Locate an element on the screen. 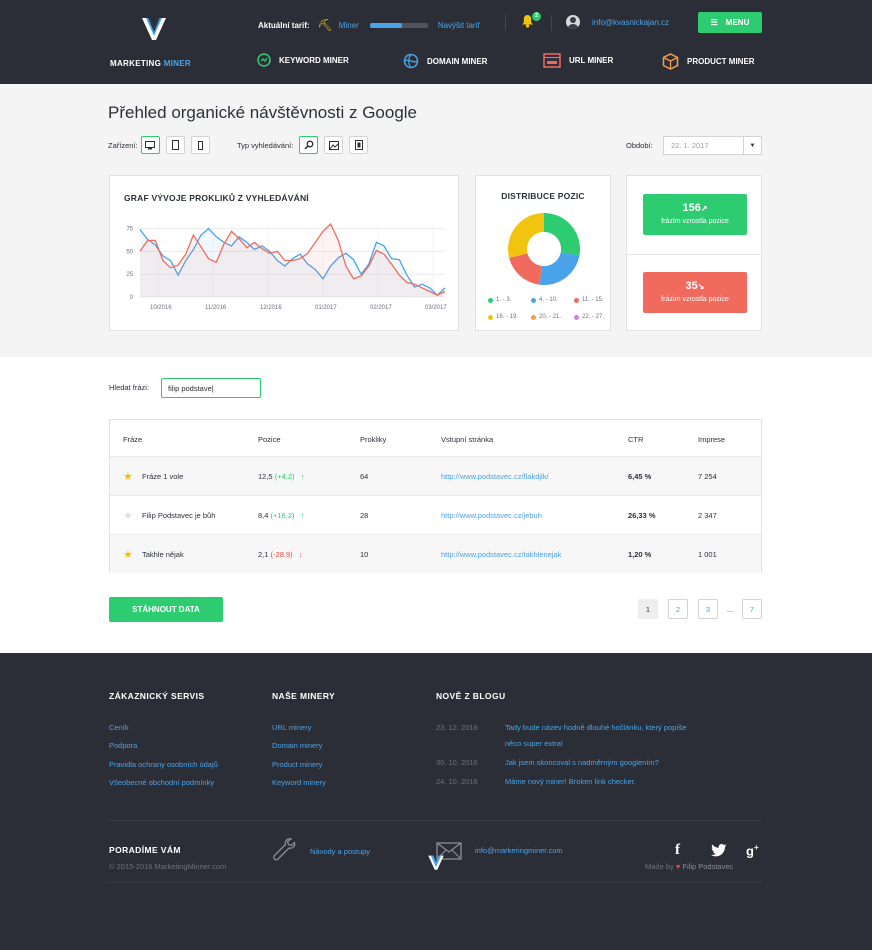  arrow-up-icon: ↑ is located at coordinates (302, 476).